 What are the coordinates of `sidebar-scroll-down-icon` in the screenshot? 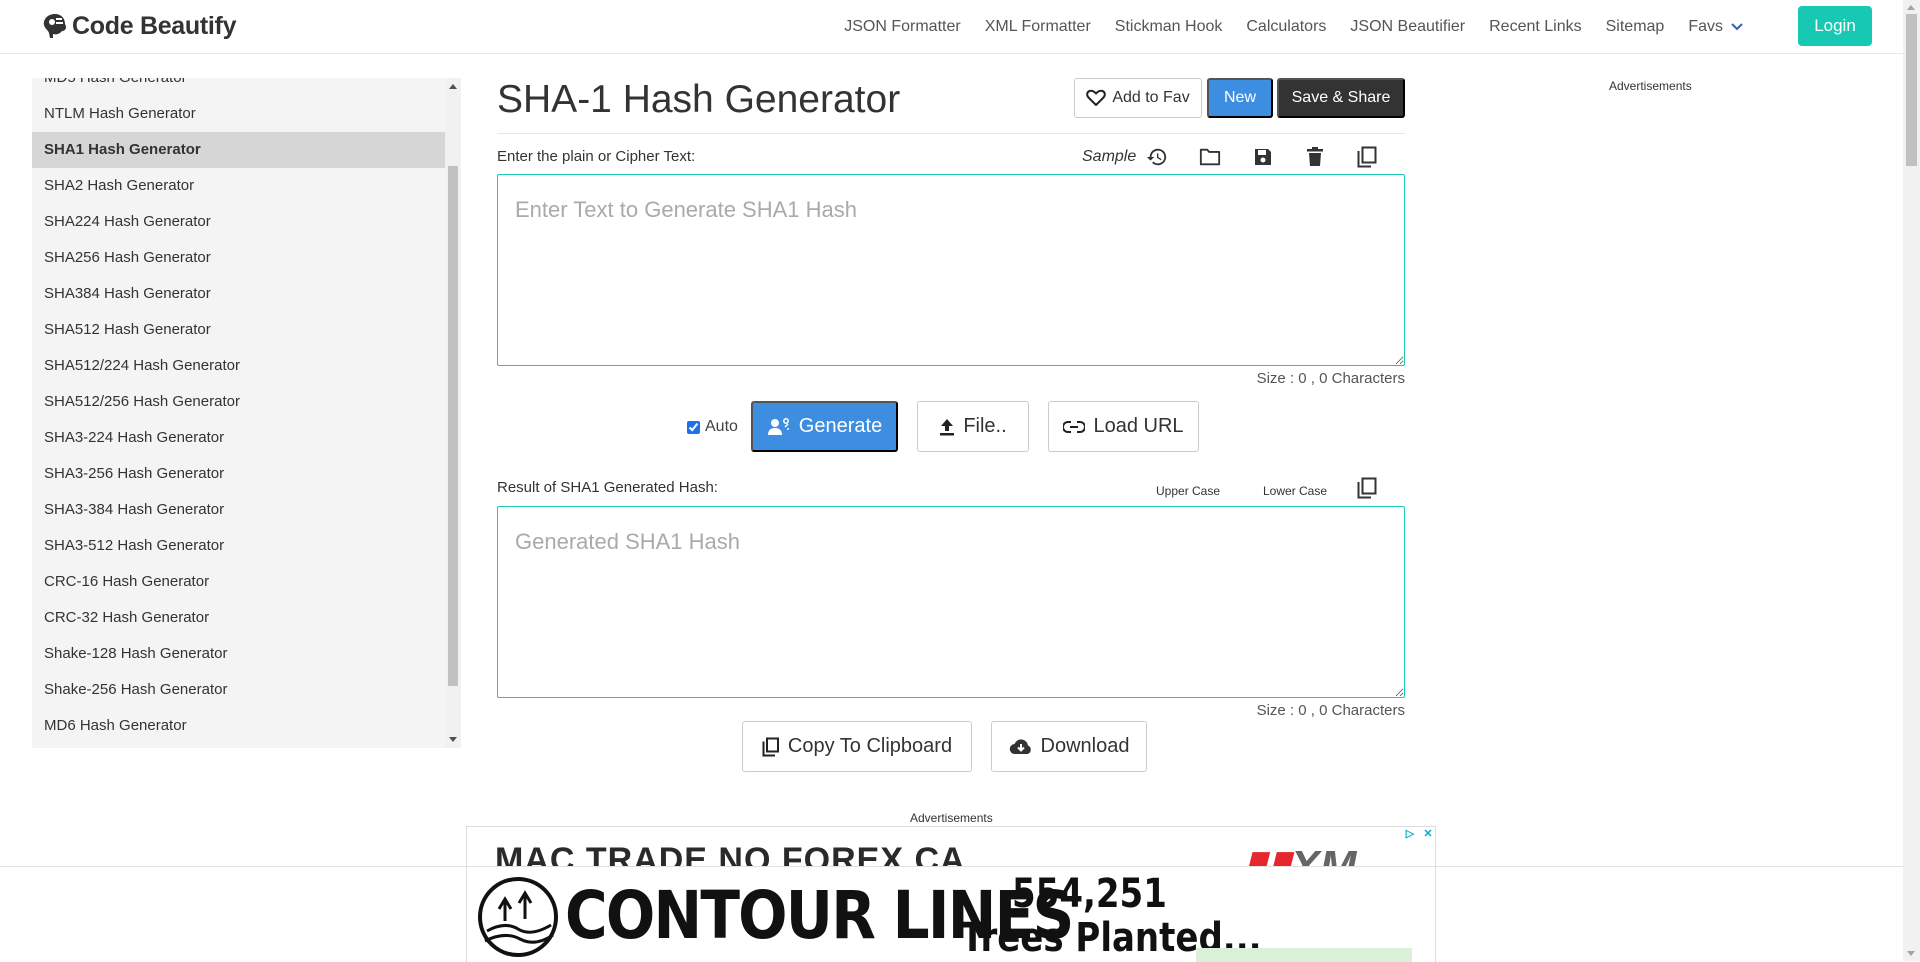 It's located at (453, 739).